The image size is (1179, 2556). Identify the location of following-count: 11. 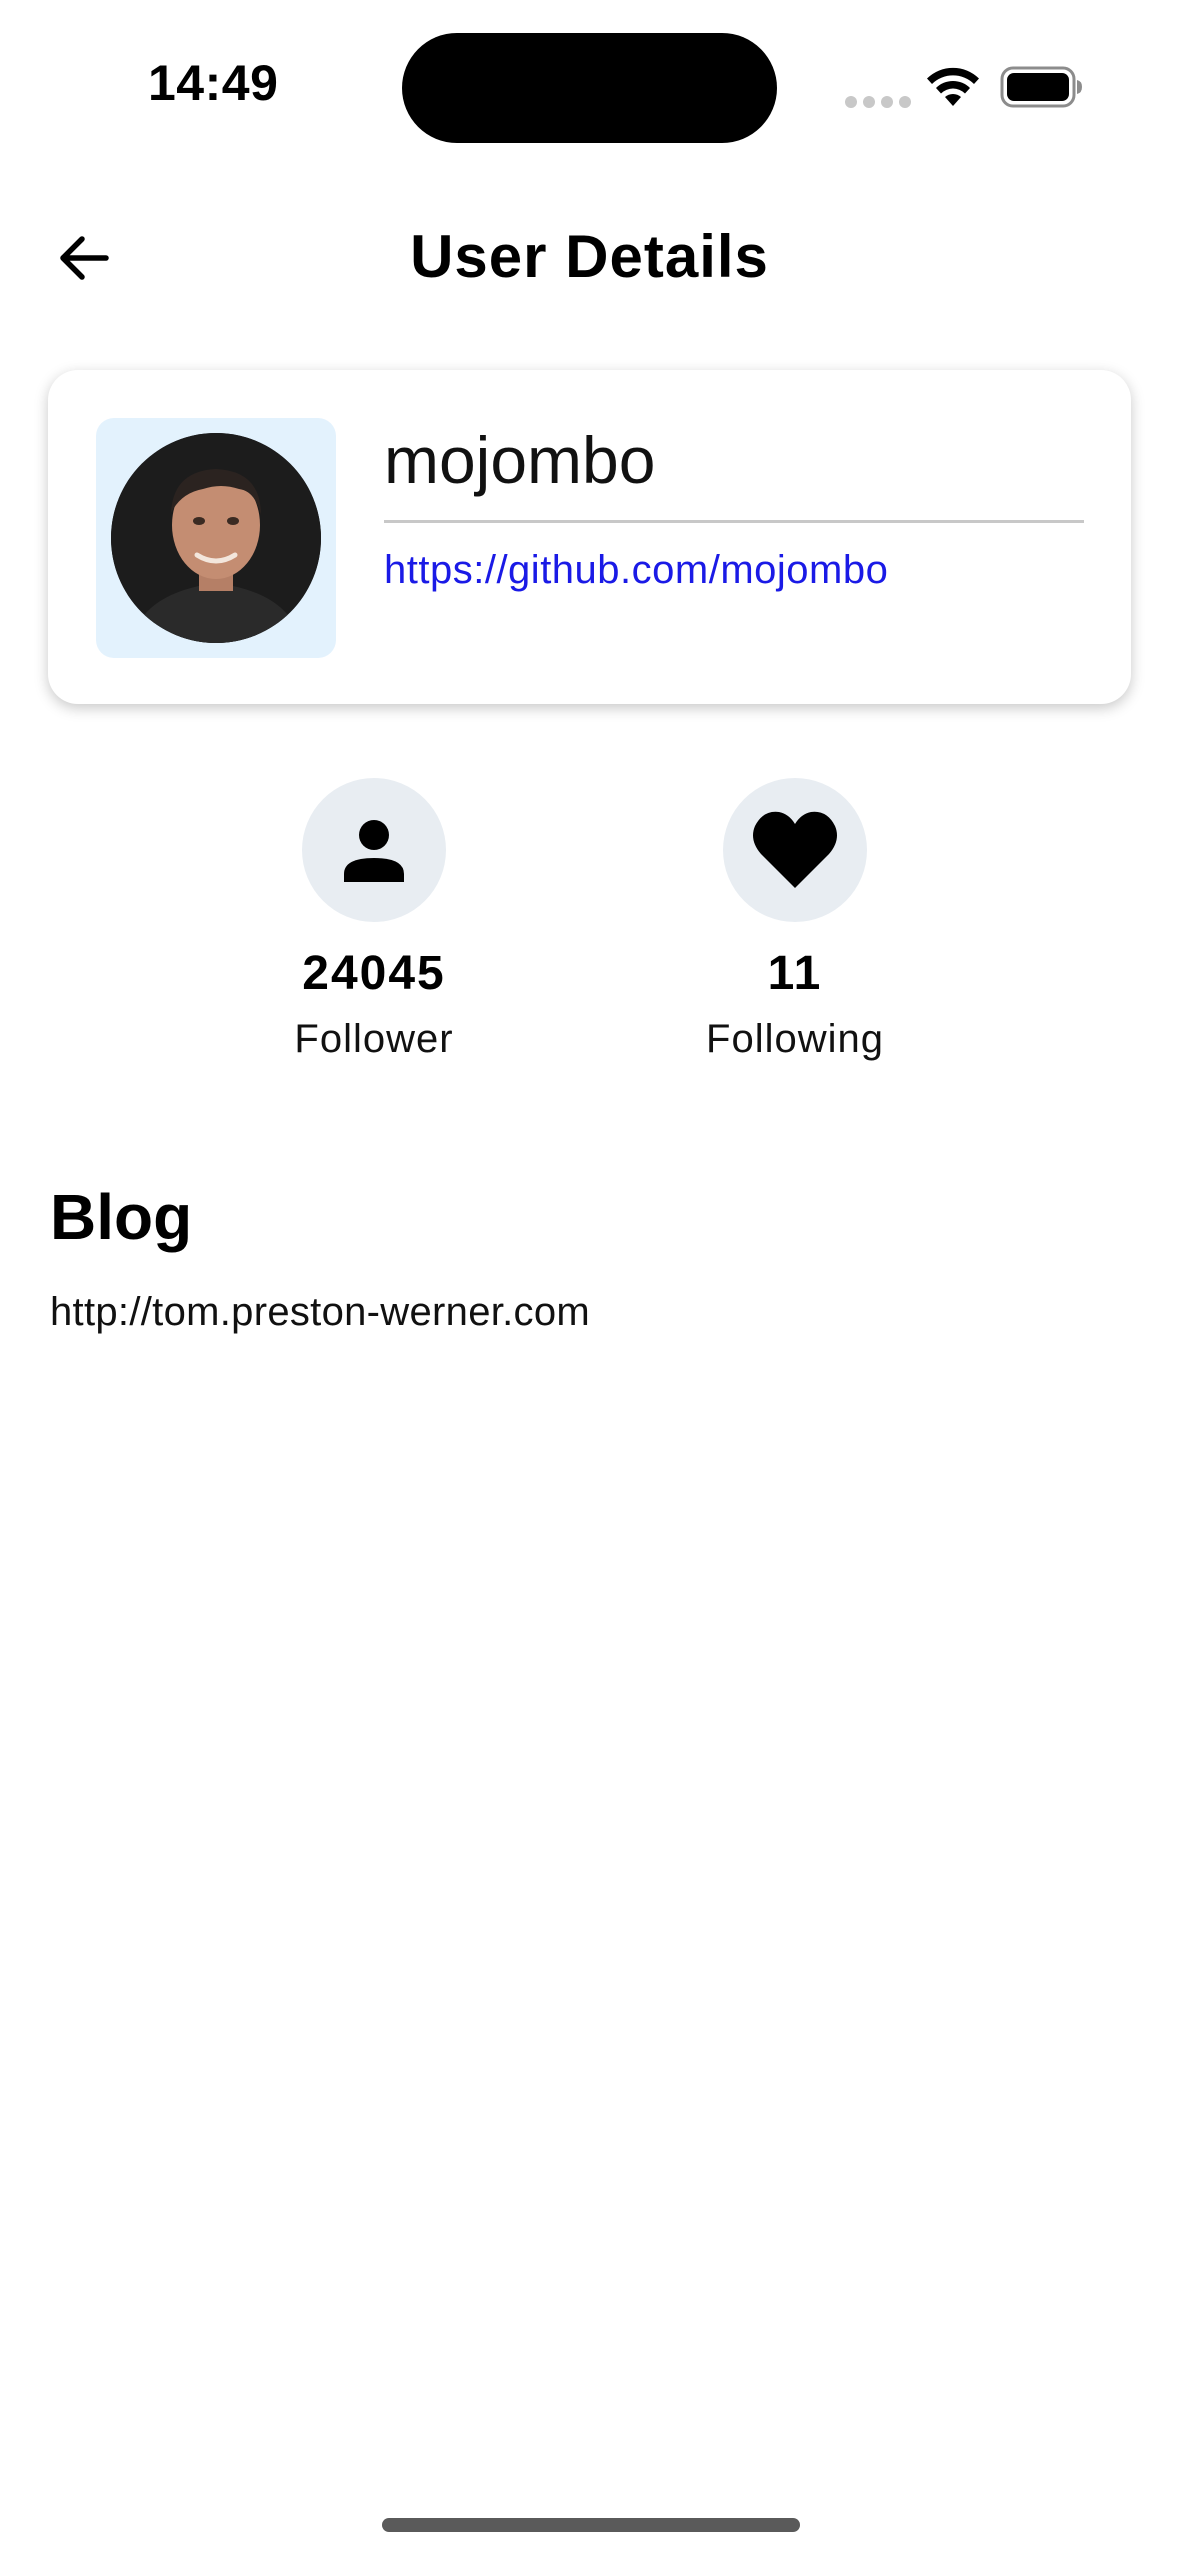
(795, 973).